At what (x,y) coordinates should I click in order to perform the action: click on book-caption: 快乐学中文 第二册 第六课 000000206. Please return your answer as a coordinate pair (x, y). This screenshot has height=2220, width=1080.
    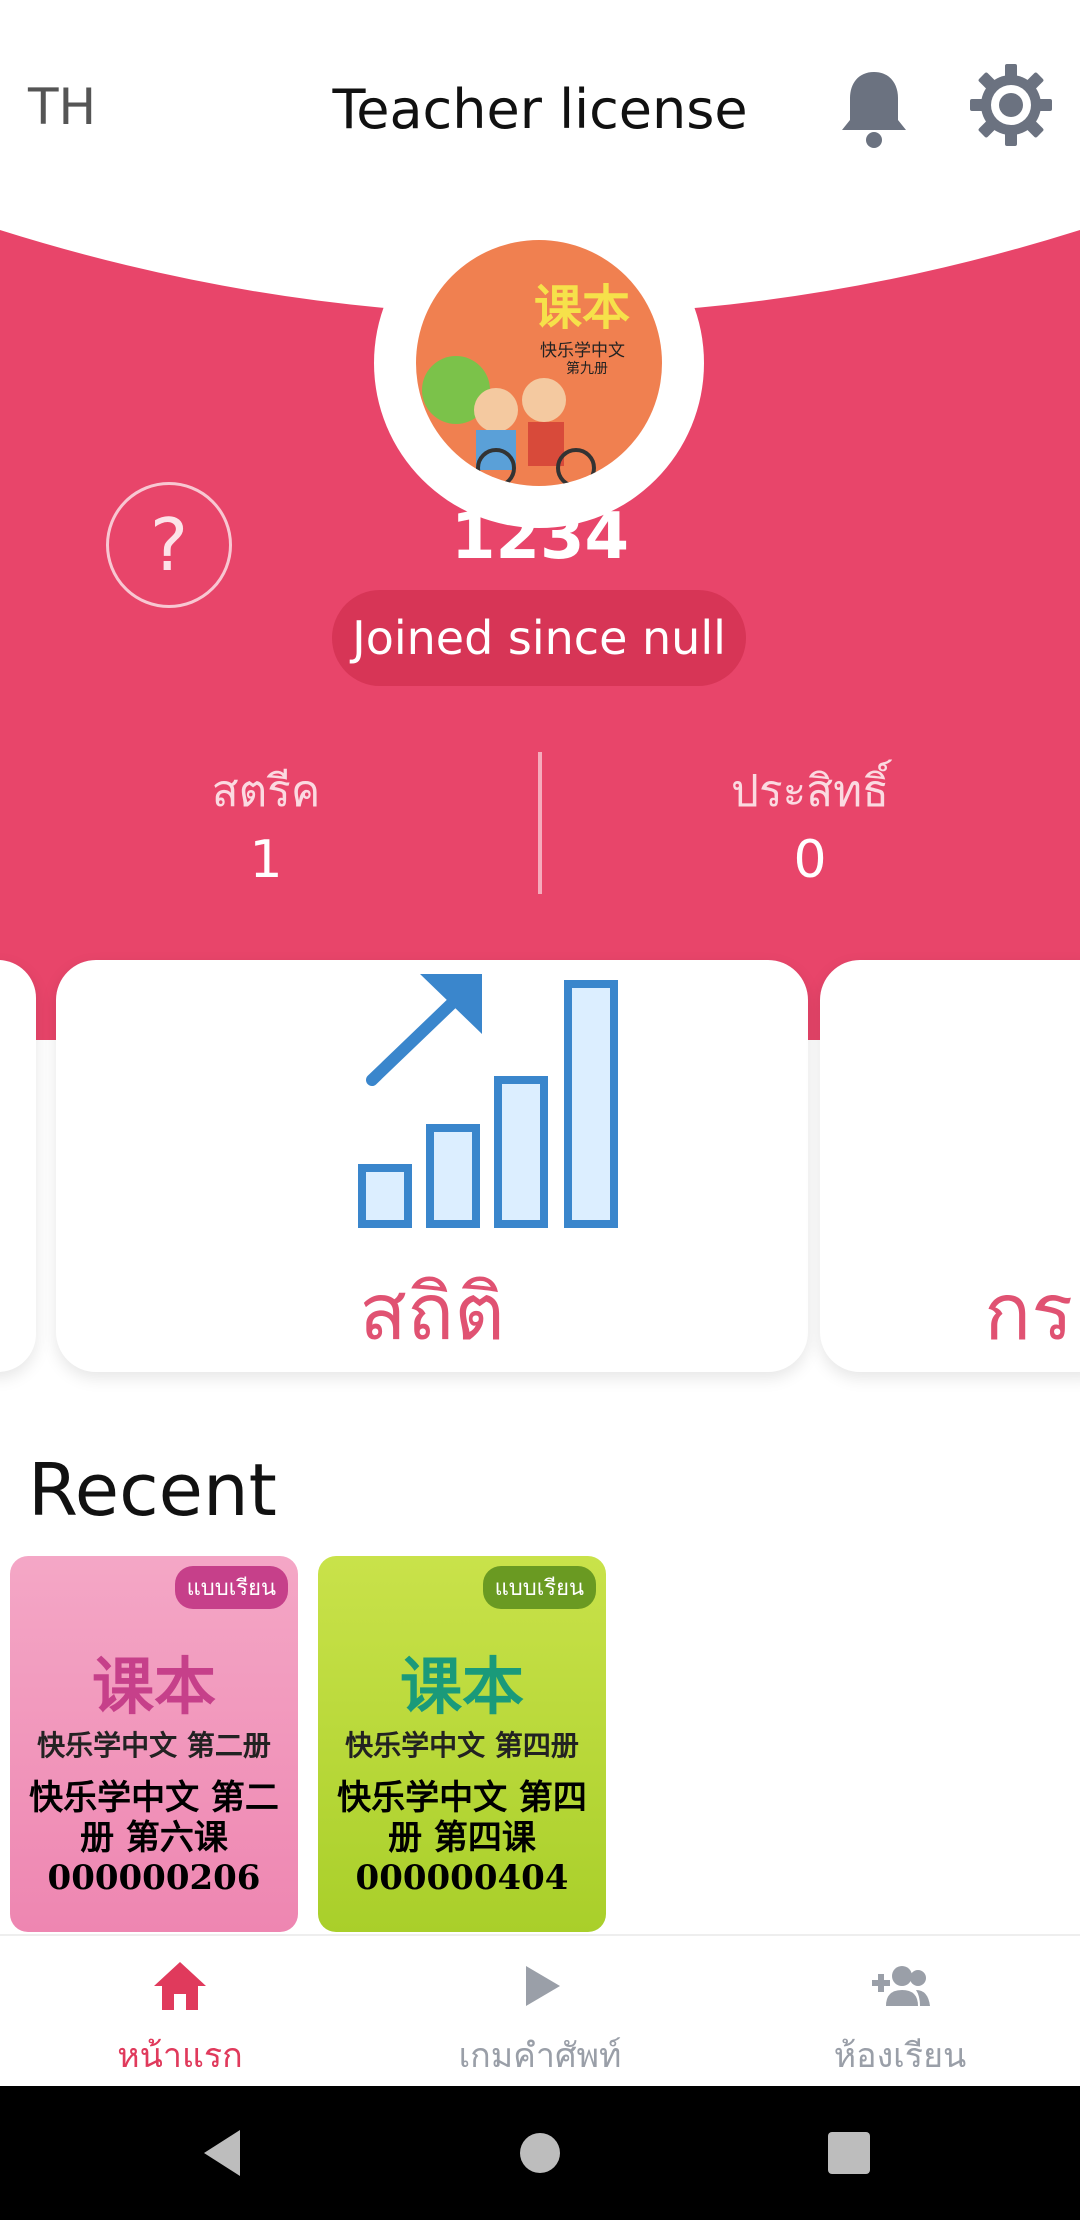
    Looking at the image, I should click on (154, 1838).